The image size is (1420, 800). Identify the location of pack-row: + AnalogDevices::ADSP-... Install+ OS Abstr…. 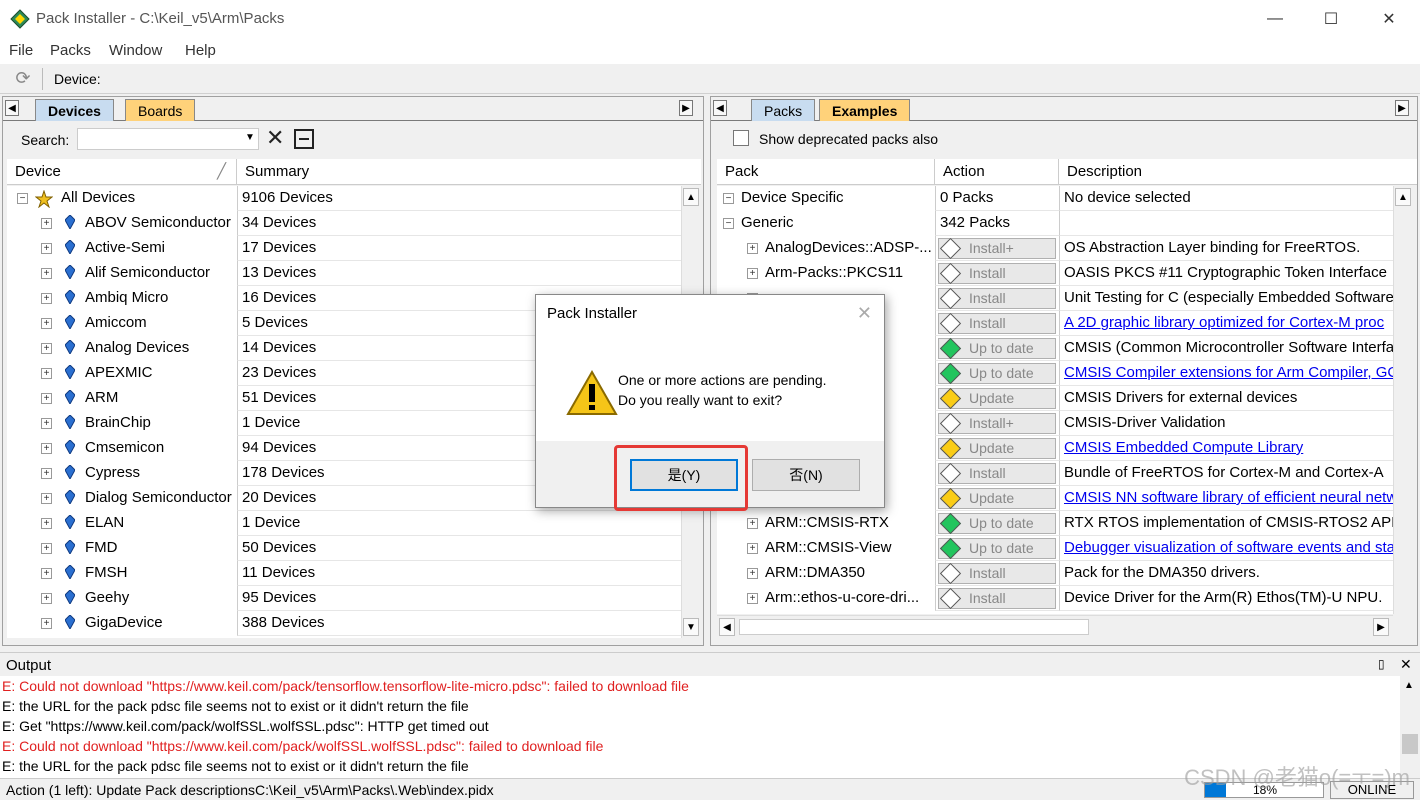
(1055, 248).